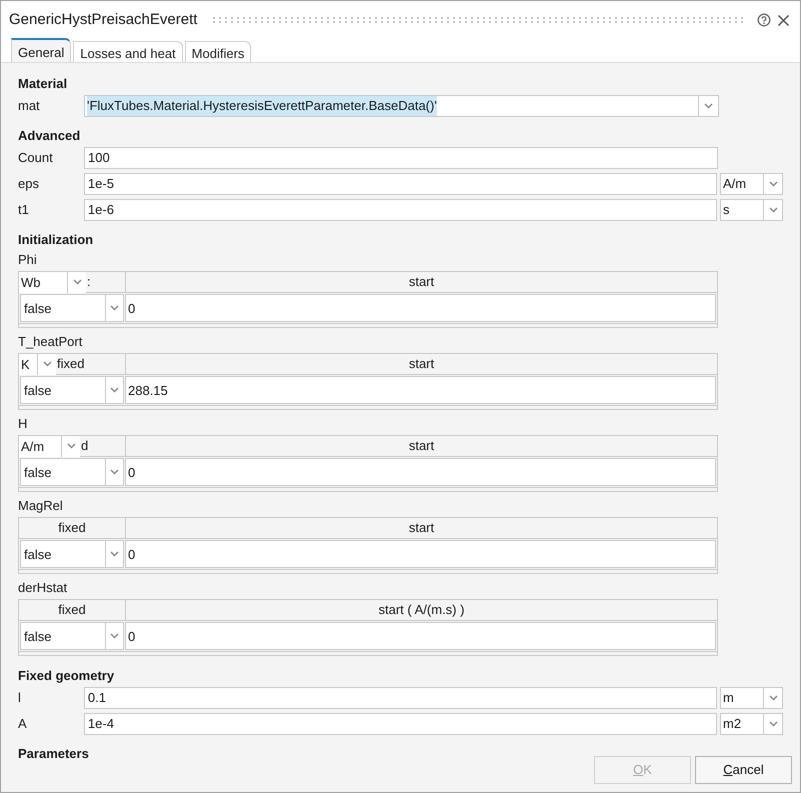 The height and width of the screenshot is (793, 801). What do you see at coordinates (218, 51) in the screenshot?
I see `tab: Modifiers` at bounding box center [218, 51].